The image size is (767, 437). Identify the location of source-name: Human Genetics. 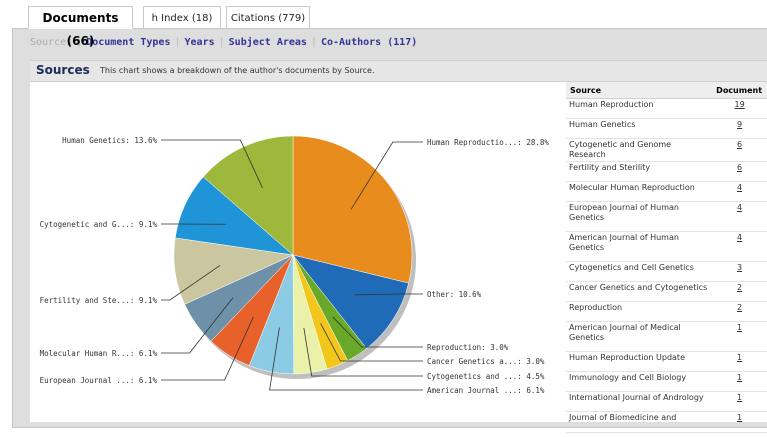
(639, 128).